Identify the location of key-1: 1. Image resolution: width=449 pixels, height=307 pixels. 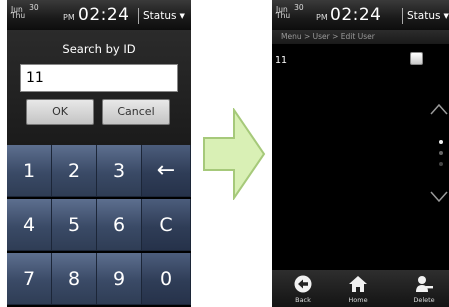
(29, 171).